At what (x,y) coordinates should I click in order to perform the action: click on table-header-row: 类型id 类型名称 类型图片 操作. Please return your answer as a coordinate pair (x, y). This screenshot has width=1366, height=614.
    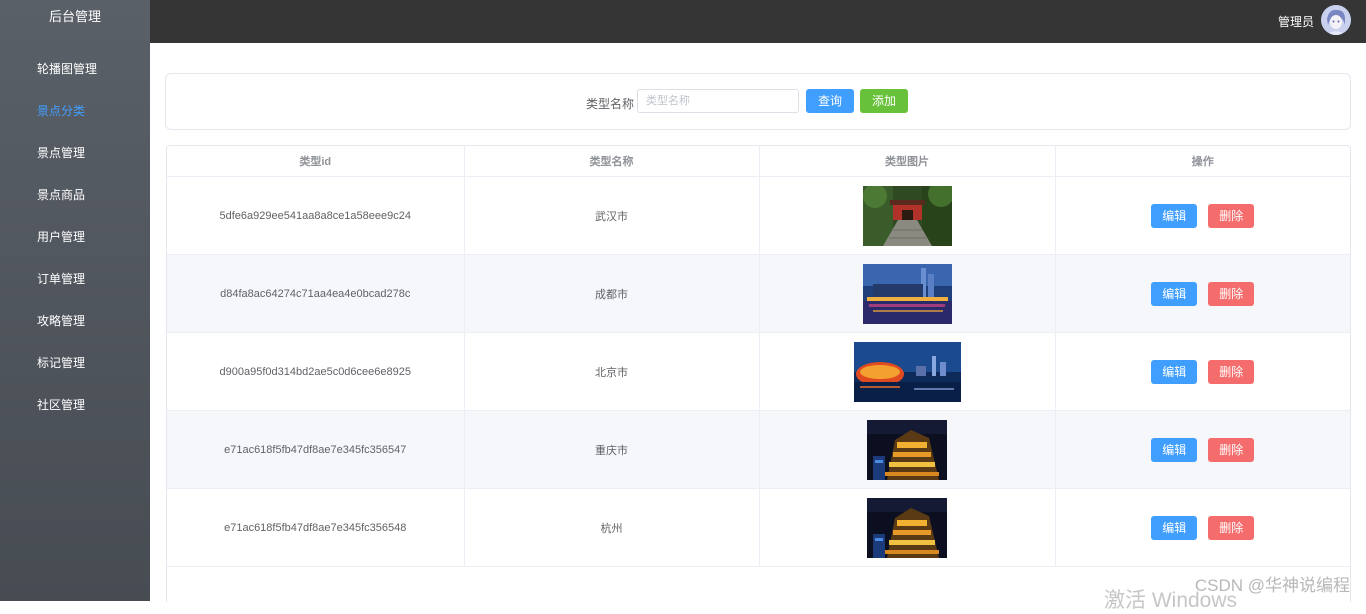
    Looking at the image, I should click on (758, 161).